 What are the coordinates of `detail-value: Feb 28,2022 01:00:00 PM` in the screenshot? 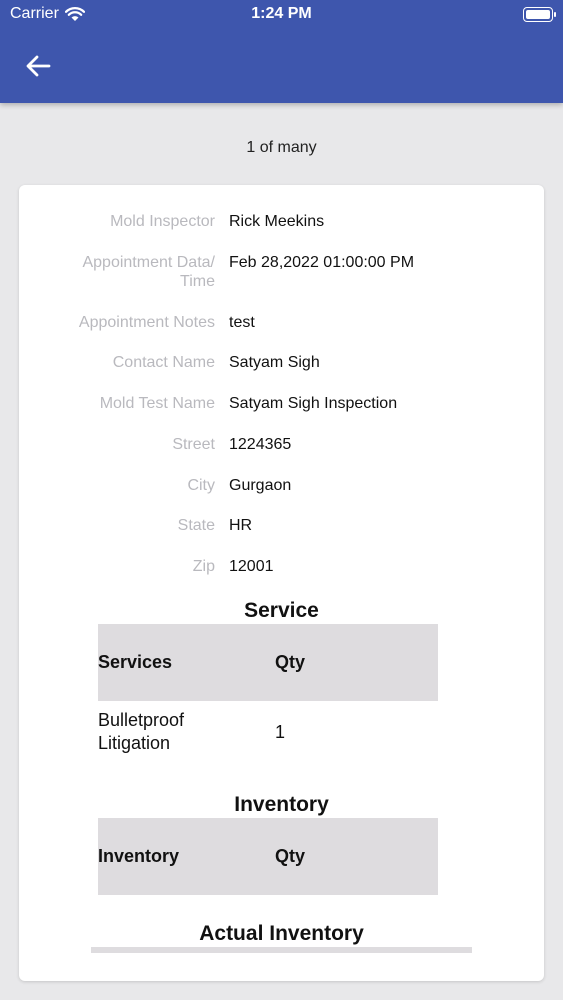 It's located at (322, 262).